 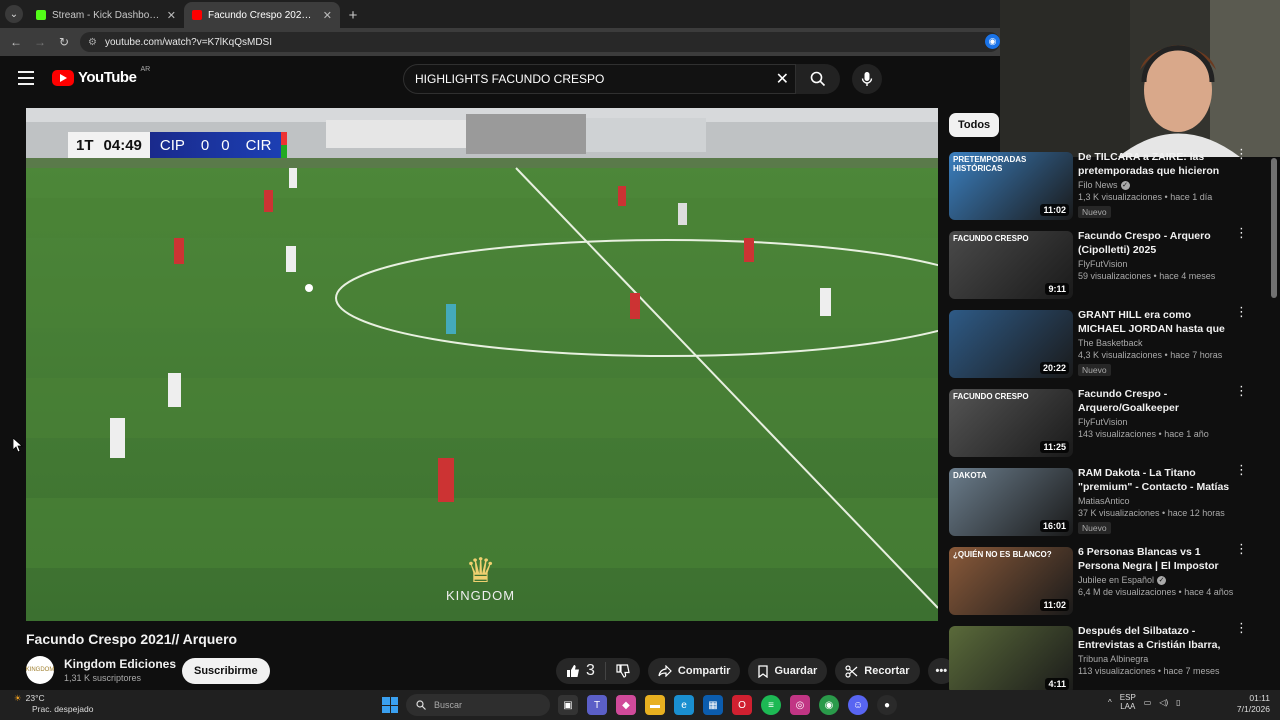 I want to click on windows-start-icon, so click(x=390, y=705).